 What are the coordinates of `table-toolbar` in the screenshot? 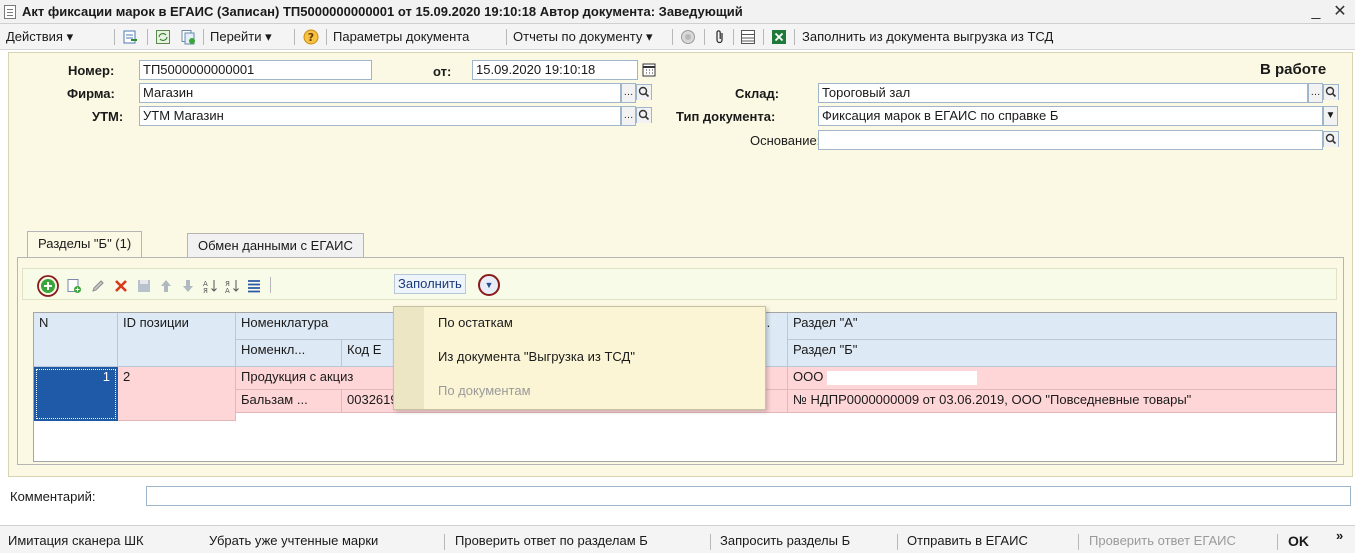 It's located at (679, 284).